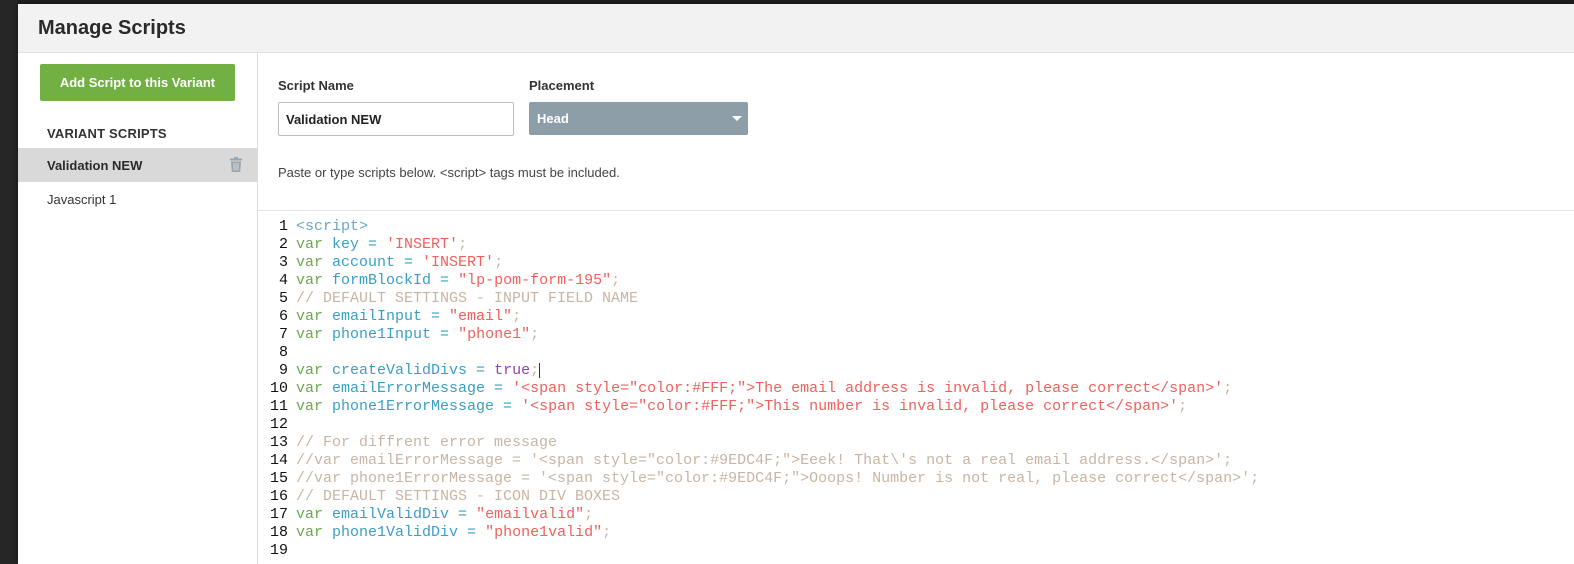 The width and height of the screenshot is (1574, 564). What do you see at coordinates (382, 280) in the screenshot?
I see `code-token: formBlockId` at bounding box center [382, 280].